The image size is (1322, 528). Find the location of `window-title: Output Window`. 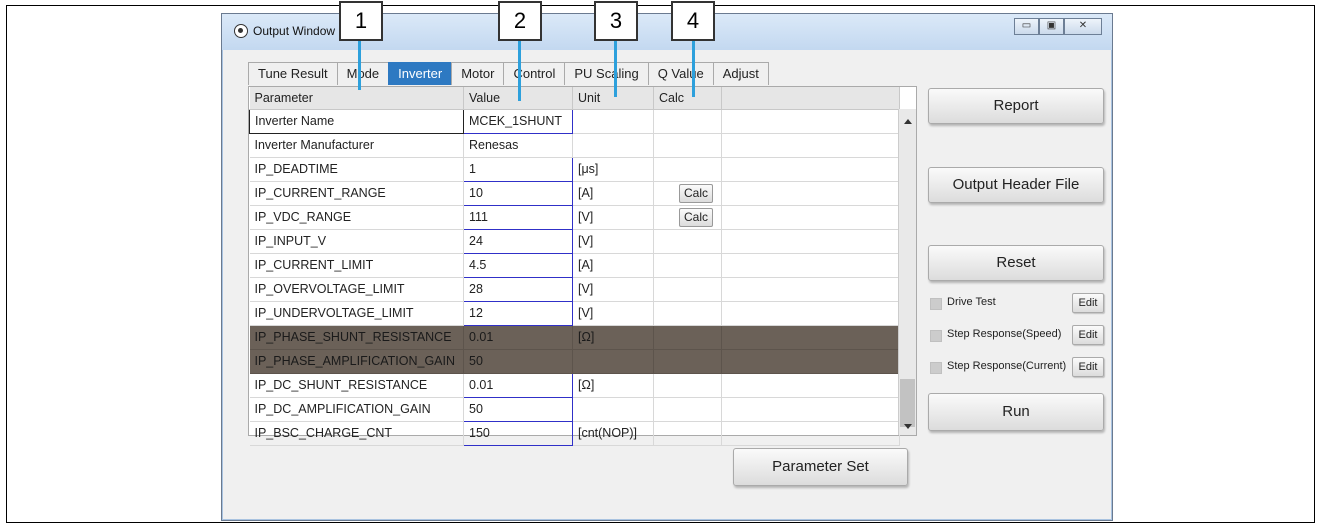

window-title: Output Window is located at coordinates (294, 31).